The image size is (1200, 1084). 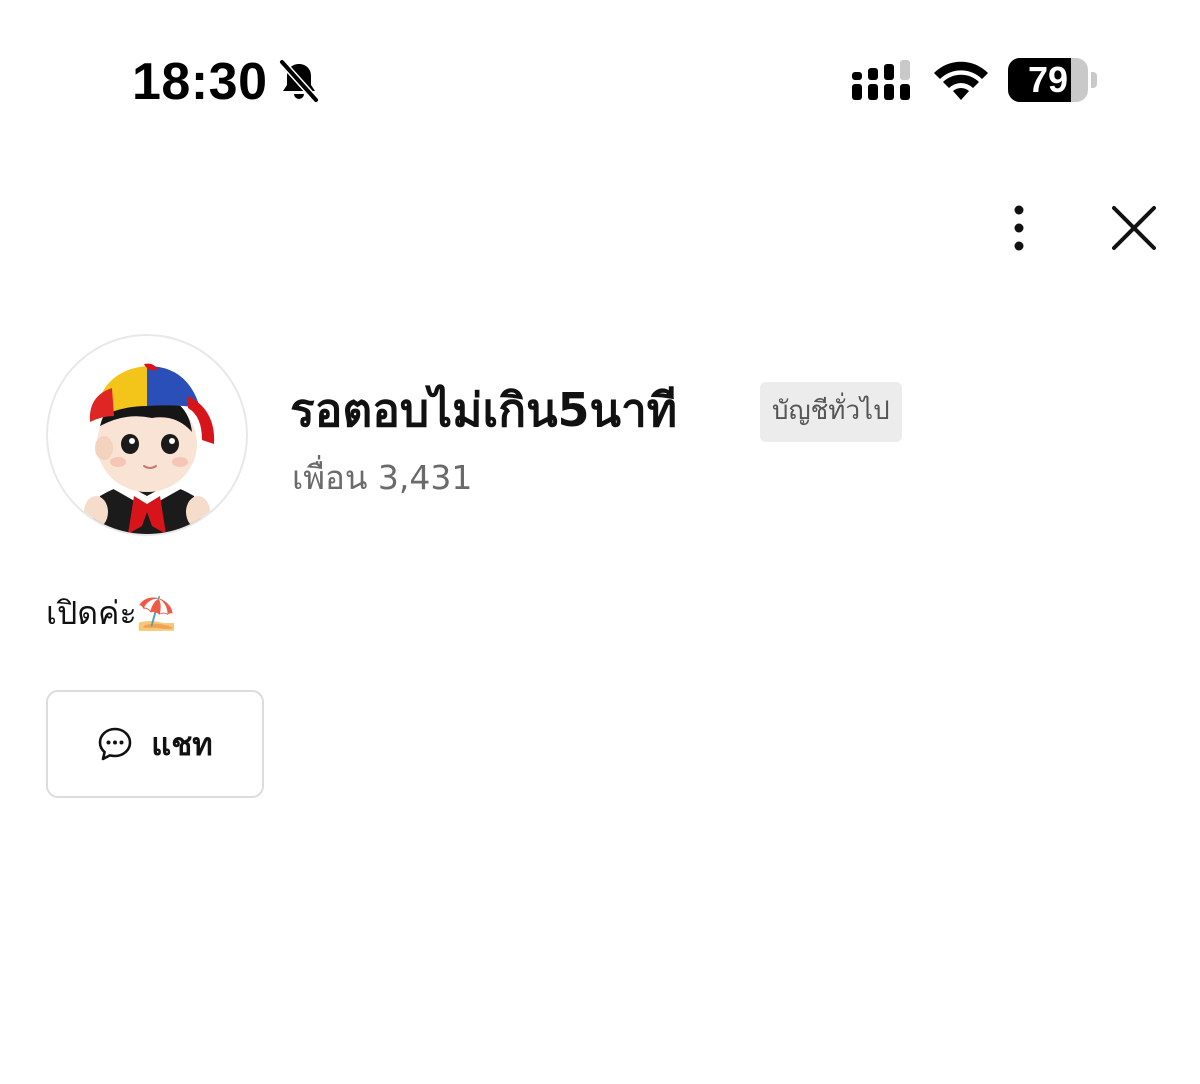 What do you see at coordinates (200, 82) in the screenshot?
I see `status-time: 18:30` at bounding box center [200, 82].